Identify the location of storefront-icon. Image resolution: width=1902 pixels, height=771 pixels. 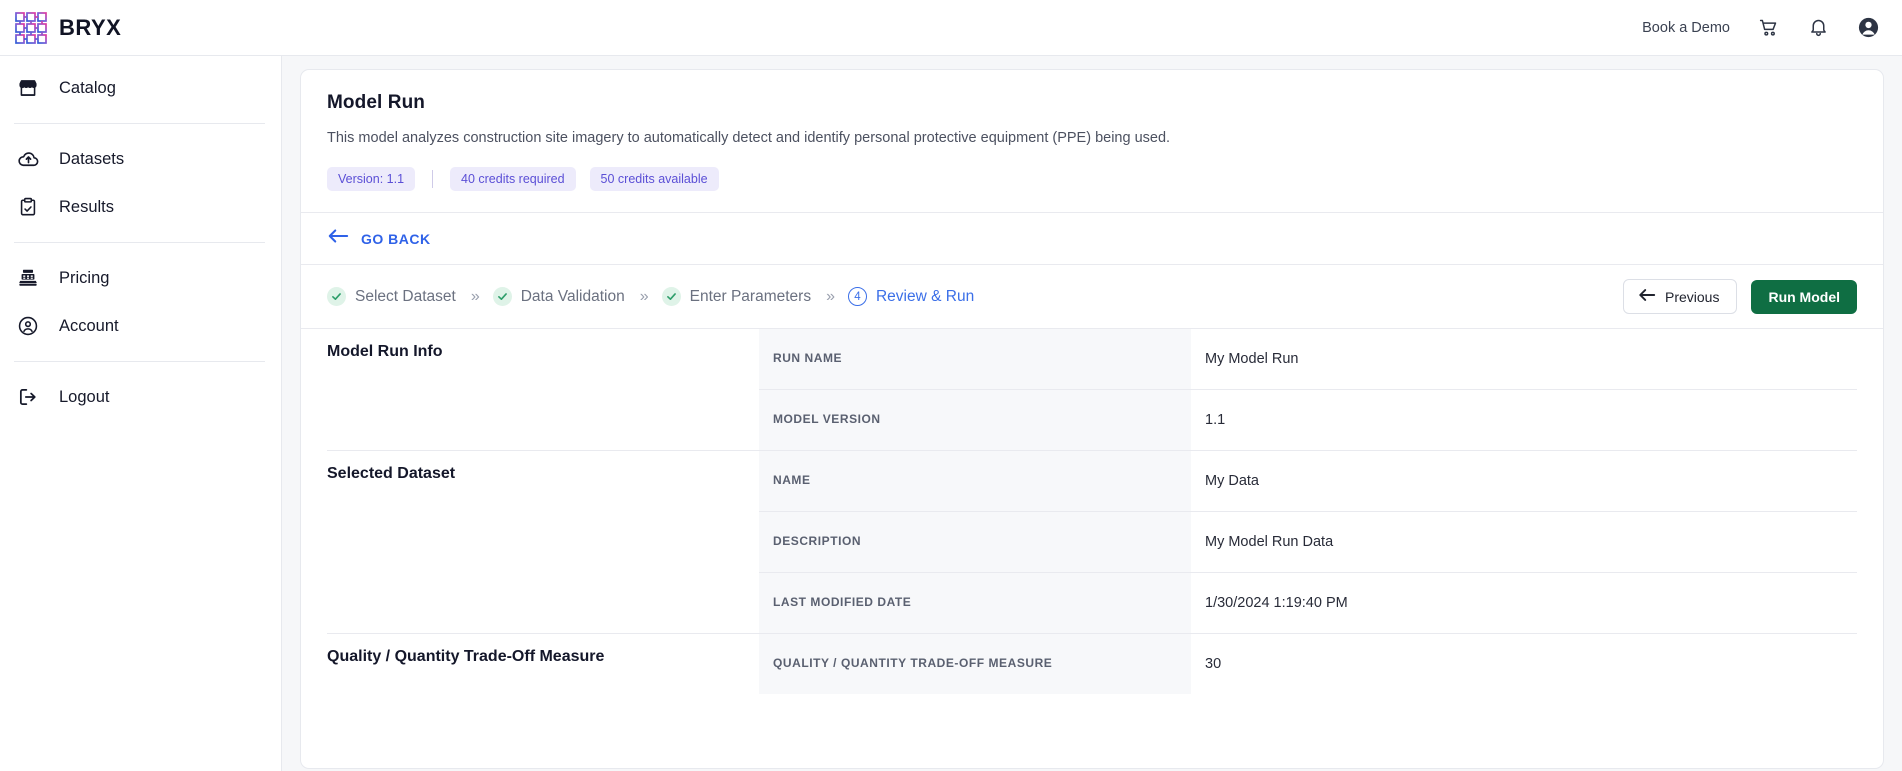
(28, 88).